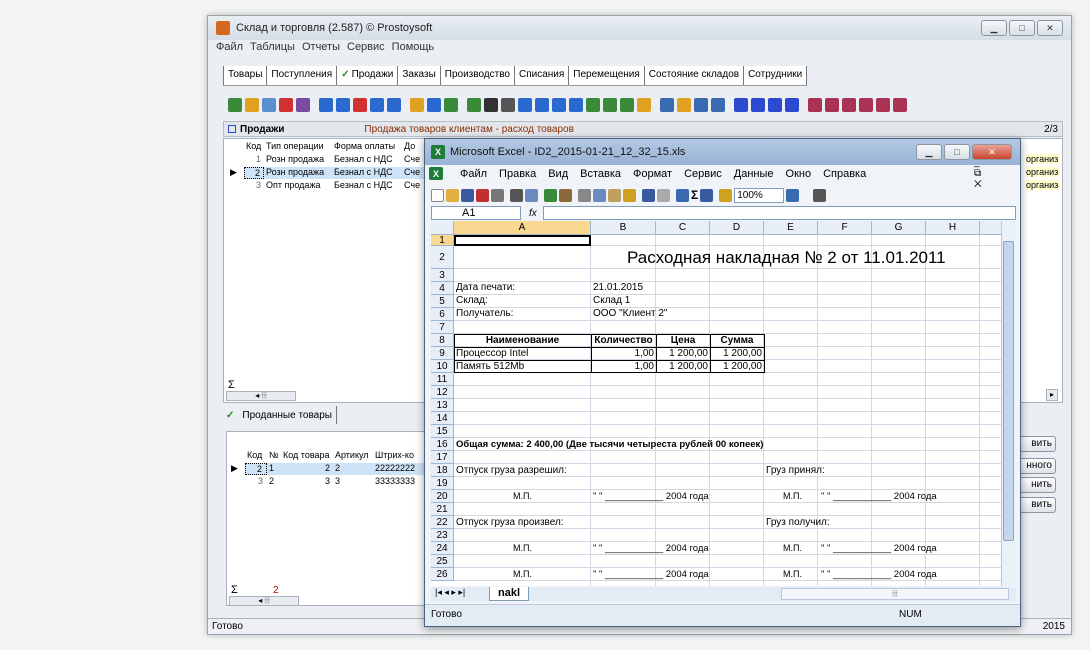 The height and width of the screenshot is (650, 1090). Describe the element at coordinates (264, 601) in the screenshot. I see `sub-horizontal-scrollbar: ◂ ⦙⦙⦙` at that location.